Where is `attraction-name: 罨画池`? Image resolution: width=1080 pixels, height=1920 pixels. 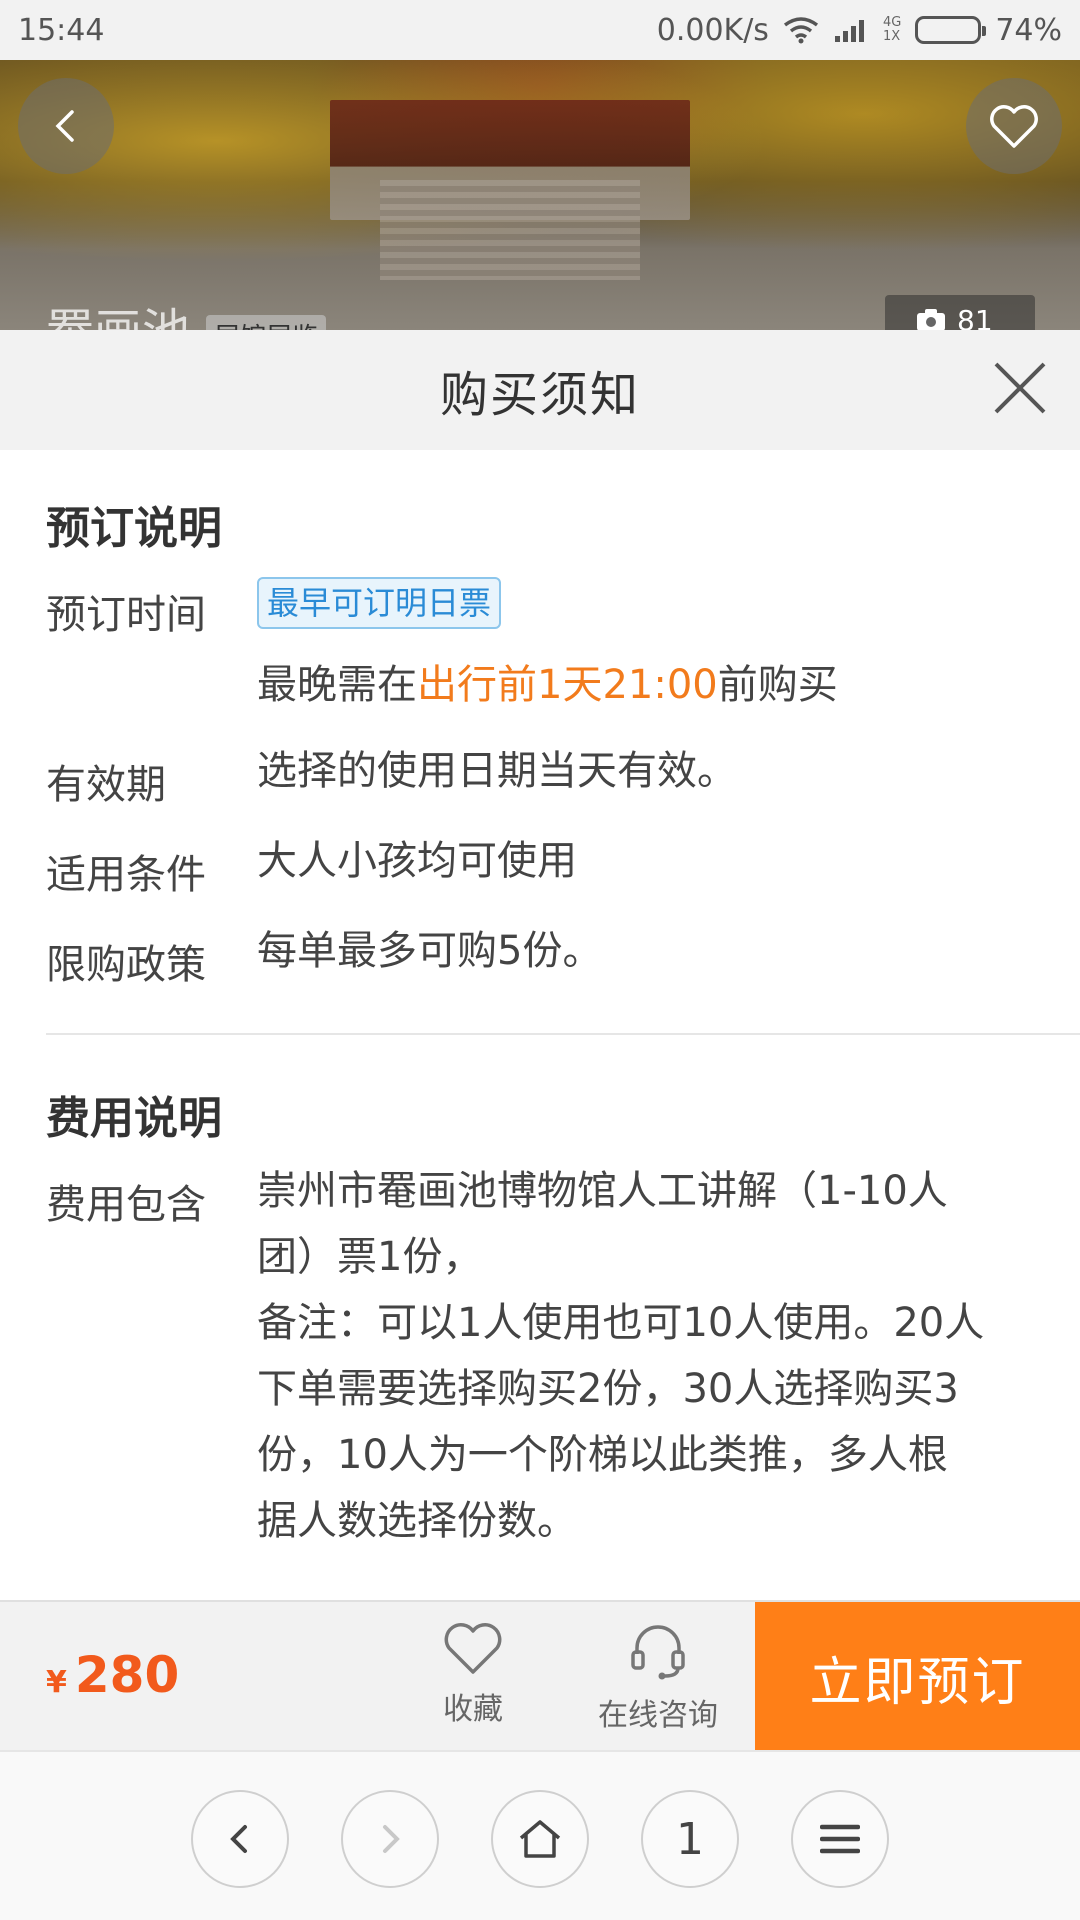 attraction-name: 罨画池 is located at coordinates (118, 311).